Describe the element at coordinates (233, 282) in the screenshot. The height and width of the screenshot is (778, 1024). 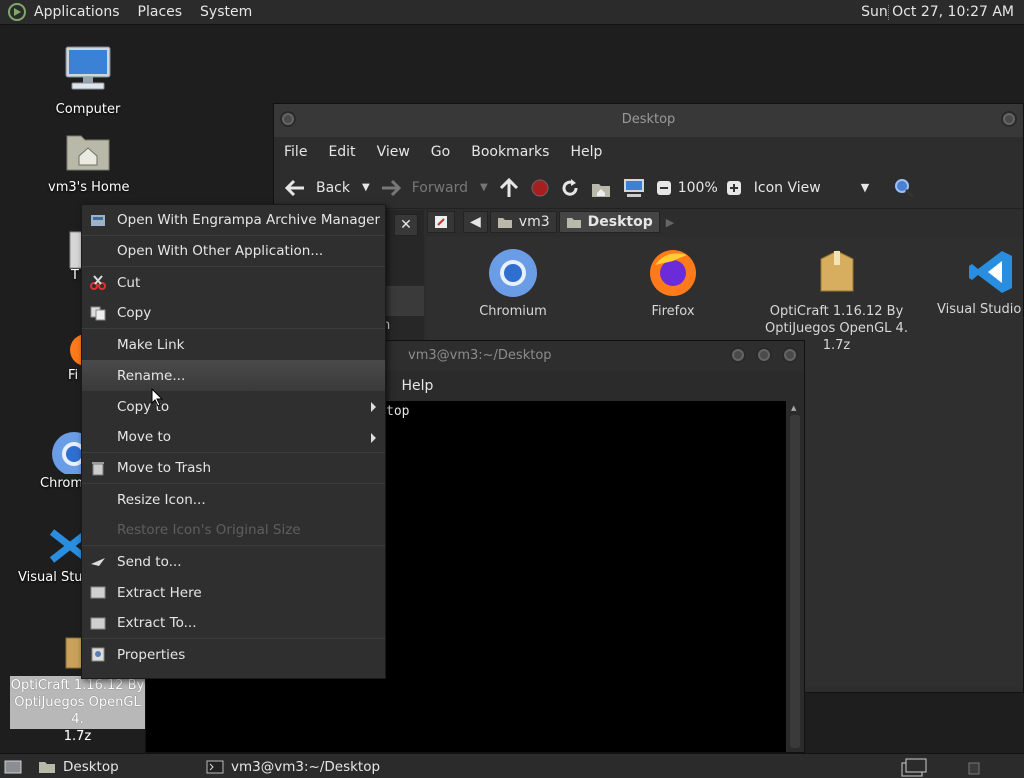
I see `menu-cut: Cut` at that location.